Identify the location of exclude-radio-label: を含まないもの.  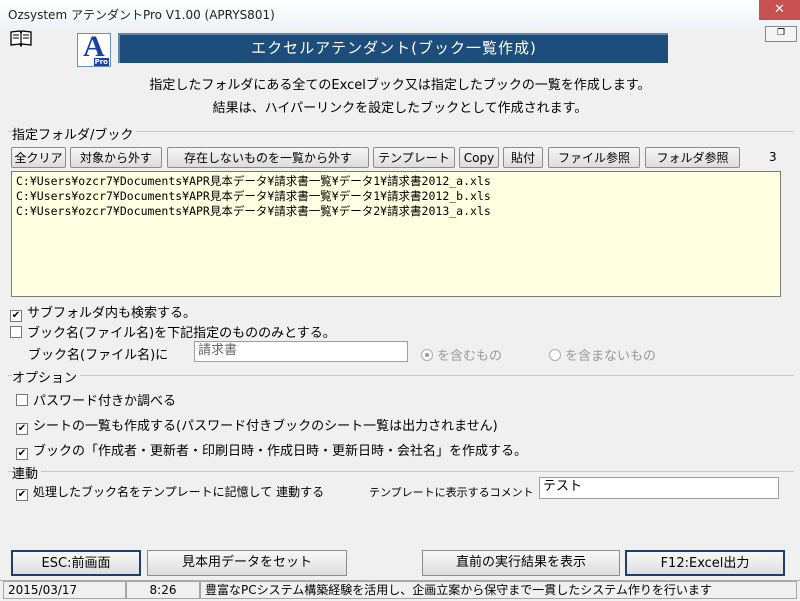
(611, 356).